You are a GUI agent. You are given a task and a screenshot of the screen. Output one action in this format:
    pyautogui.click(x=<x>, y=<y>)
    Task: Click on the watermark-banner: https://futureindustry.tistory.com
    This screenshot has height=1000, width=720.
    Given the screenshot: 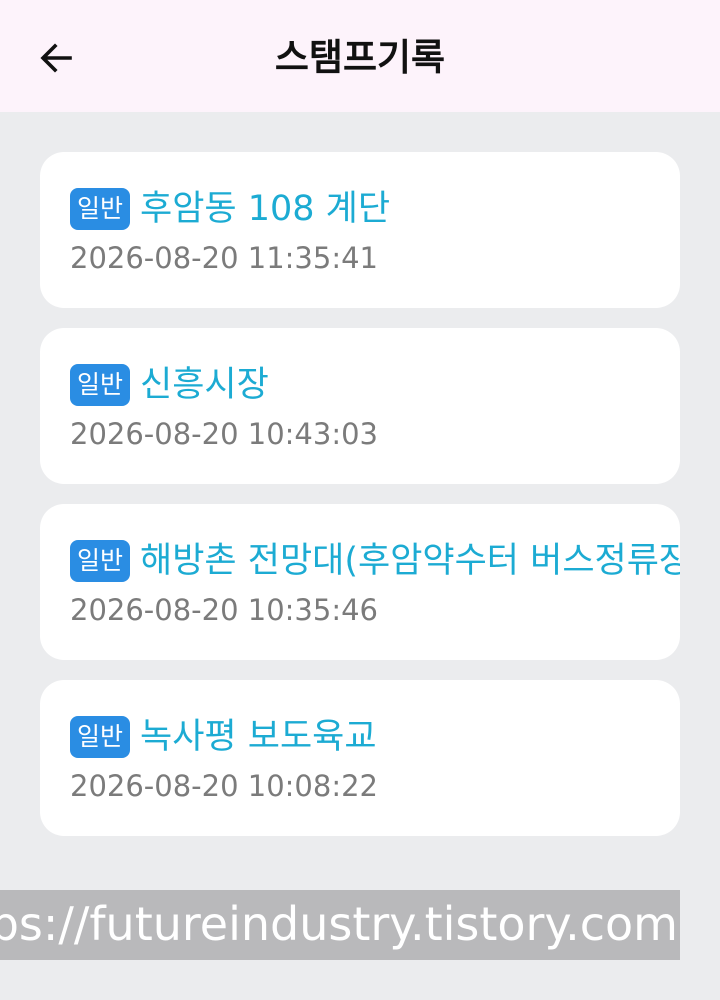 What is the action you would take?
    pyautogui.click(x=340, y=925)
    